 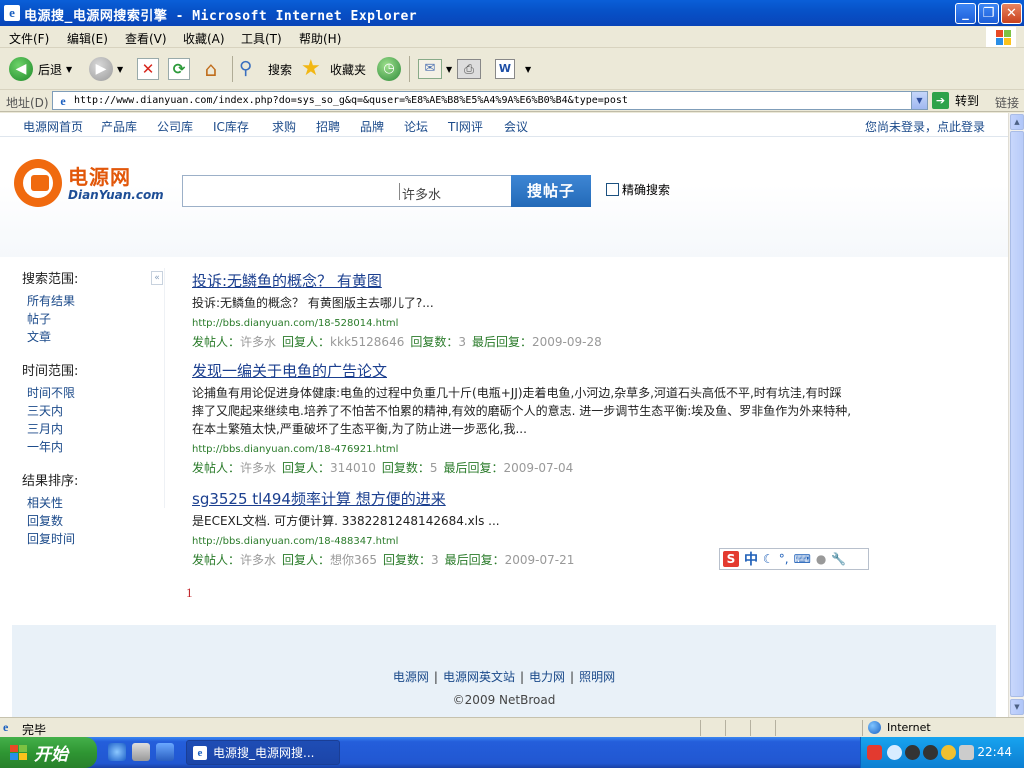 I want to click on desktop-quicklaunch-icon, so click(x=165, y=752).